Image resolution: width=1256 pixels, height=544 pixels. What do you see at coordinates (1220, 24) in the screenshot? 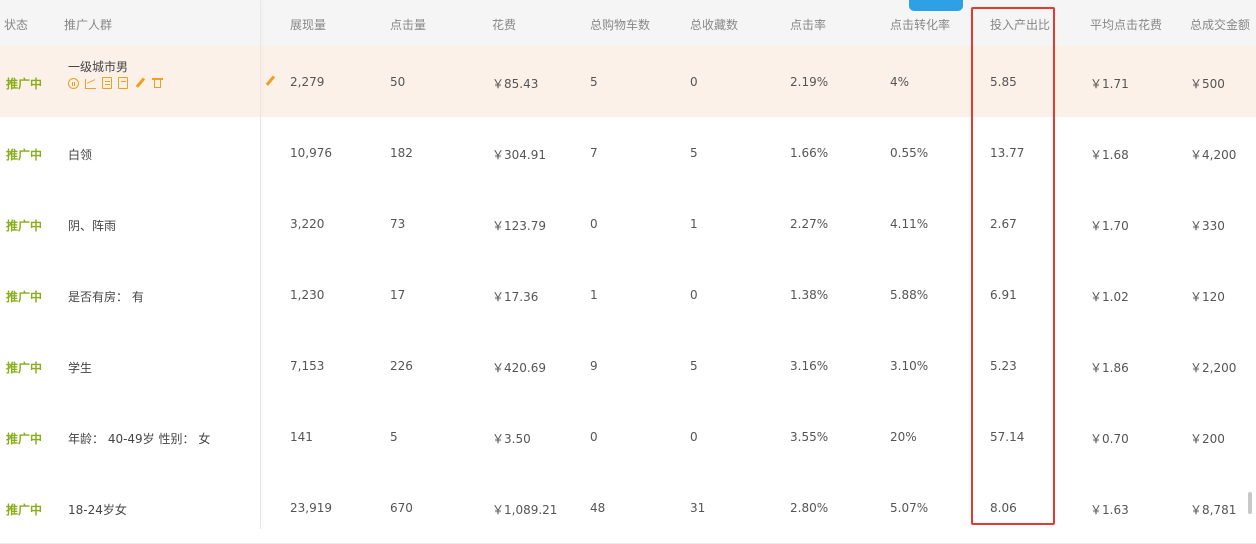
I see `column-header-gmv: 总成交金额` at bounding box center [1220, 24].